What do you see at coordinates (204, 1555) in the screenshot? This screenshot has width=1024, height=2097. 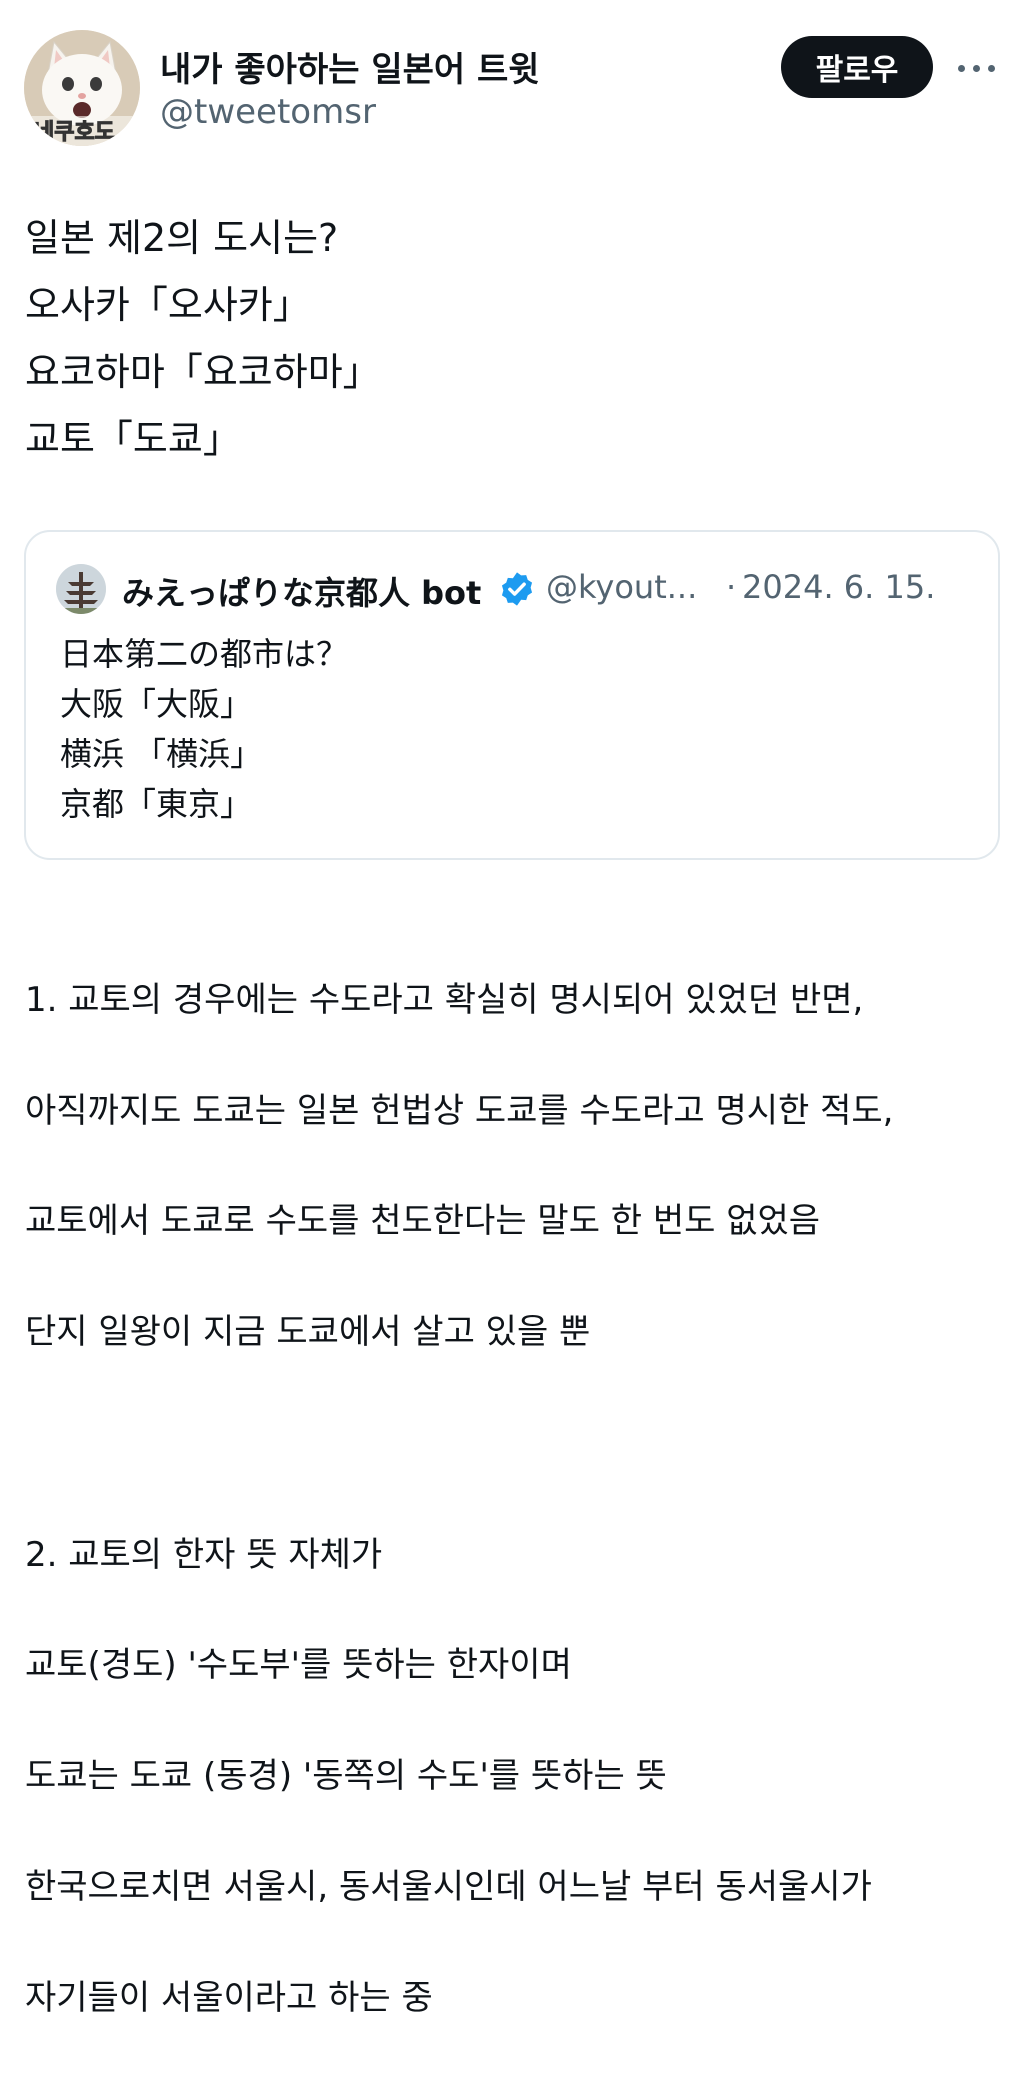 I see `body-line: 2. 교토의 한자 뜻 자체가` at bounding box center [204, 1555].